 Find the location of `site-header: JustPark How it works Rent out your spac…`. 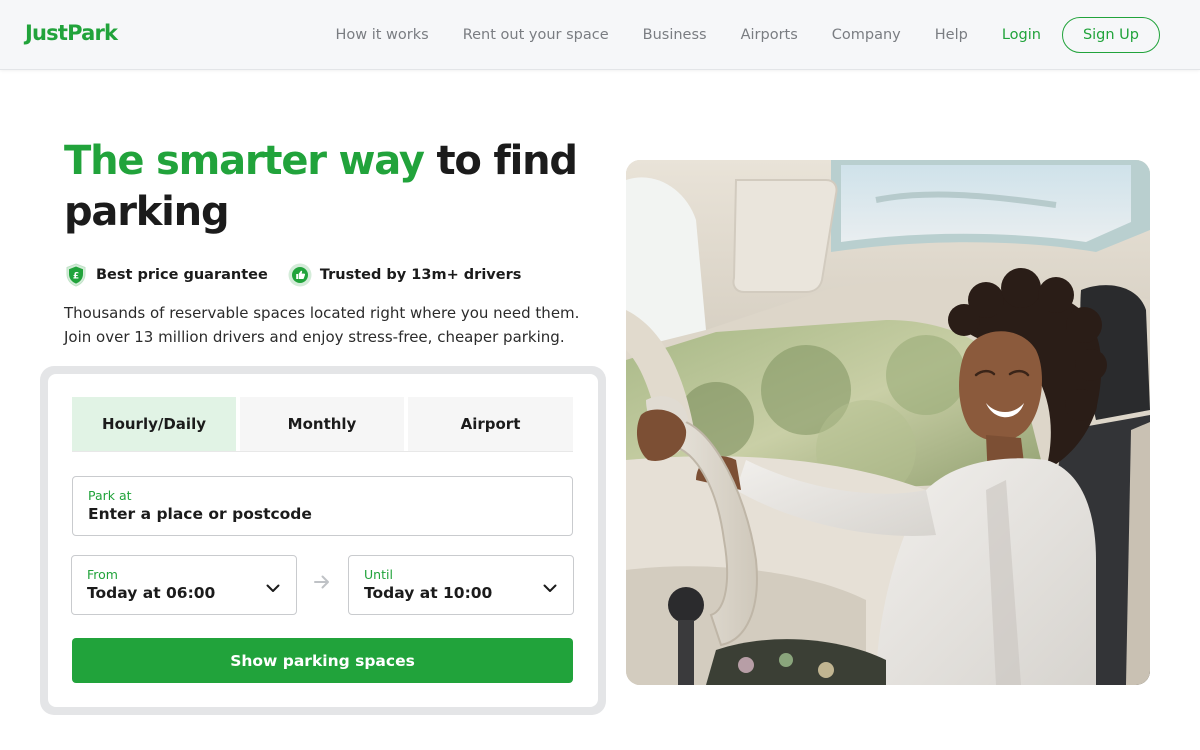

site-header: JustPark How it works Rent out your spac… is located at coordinates (600, 35).